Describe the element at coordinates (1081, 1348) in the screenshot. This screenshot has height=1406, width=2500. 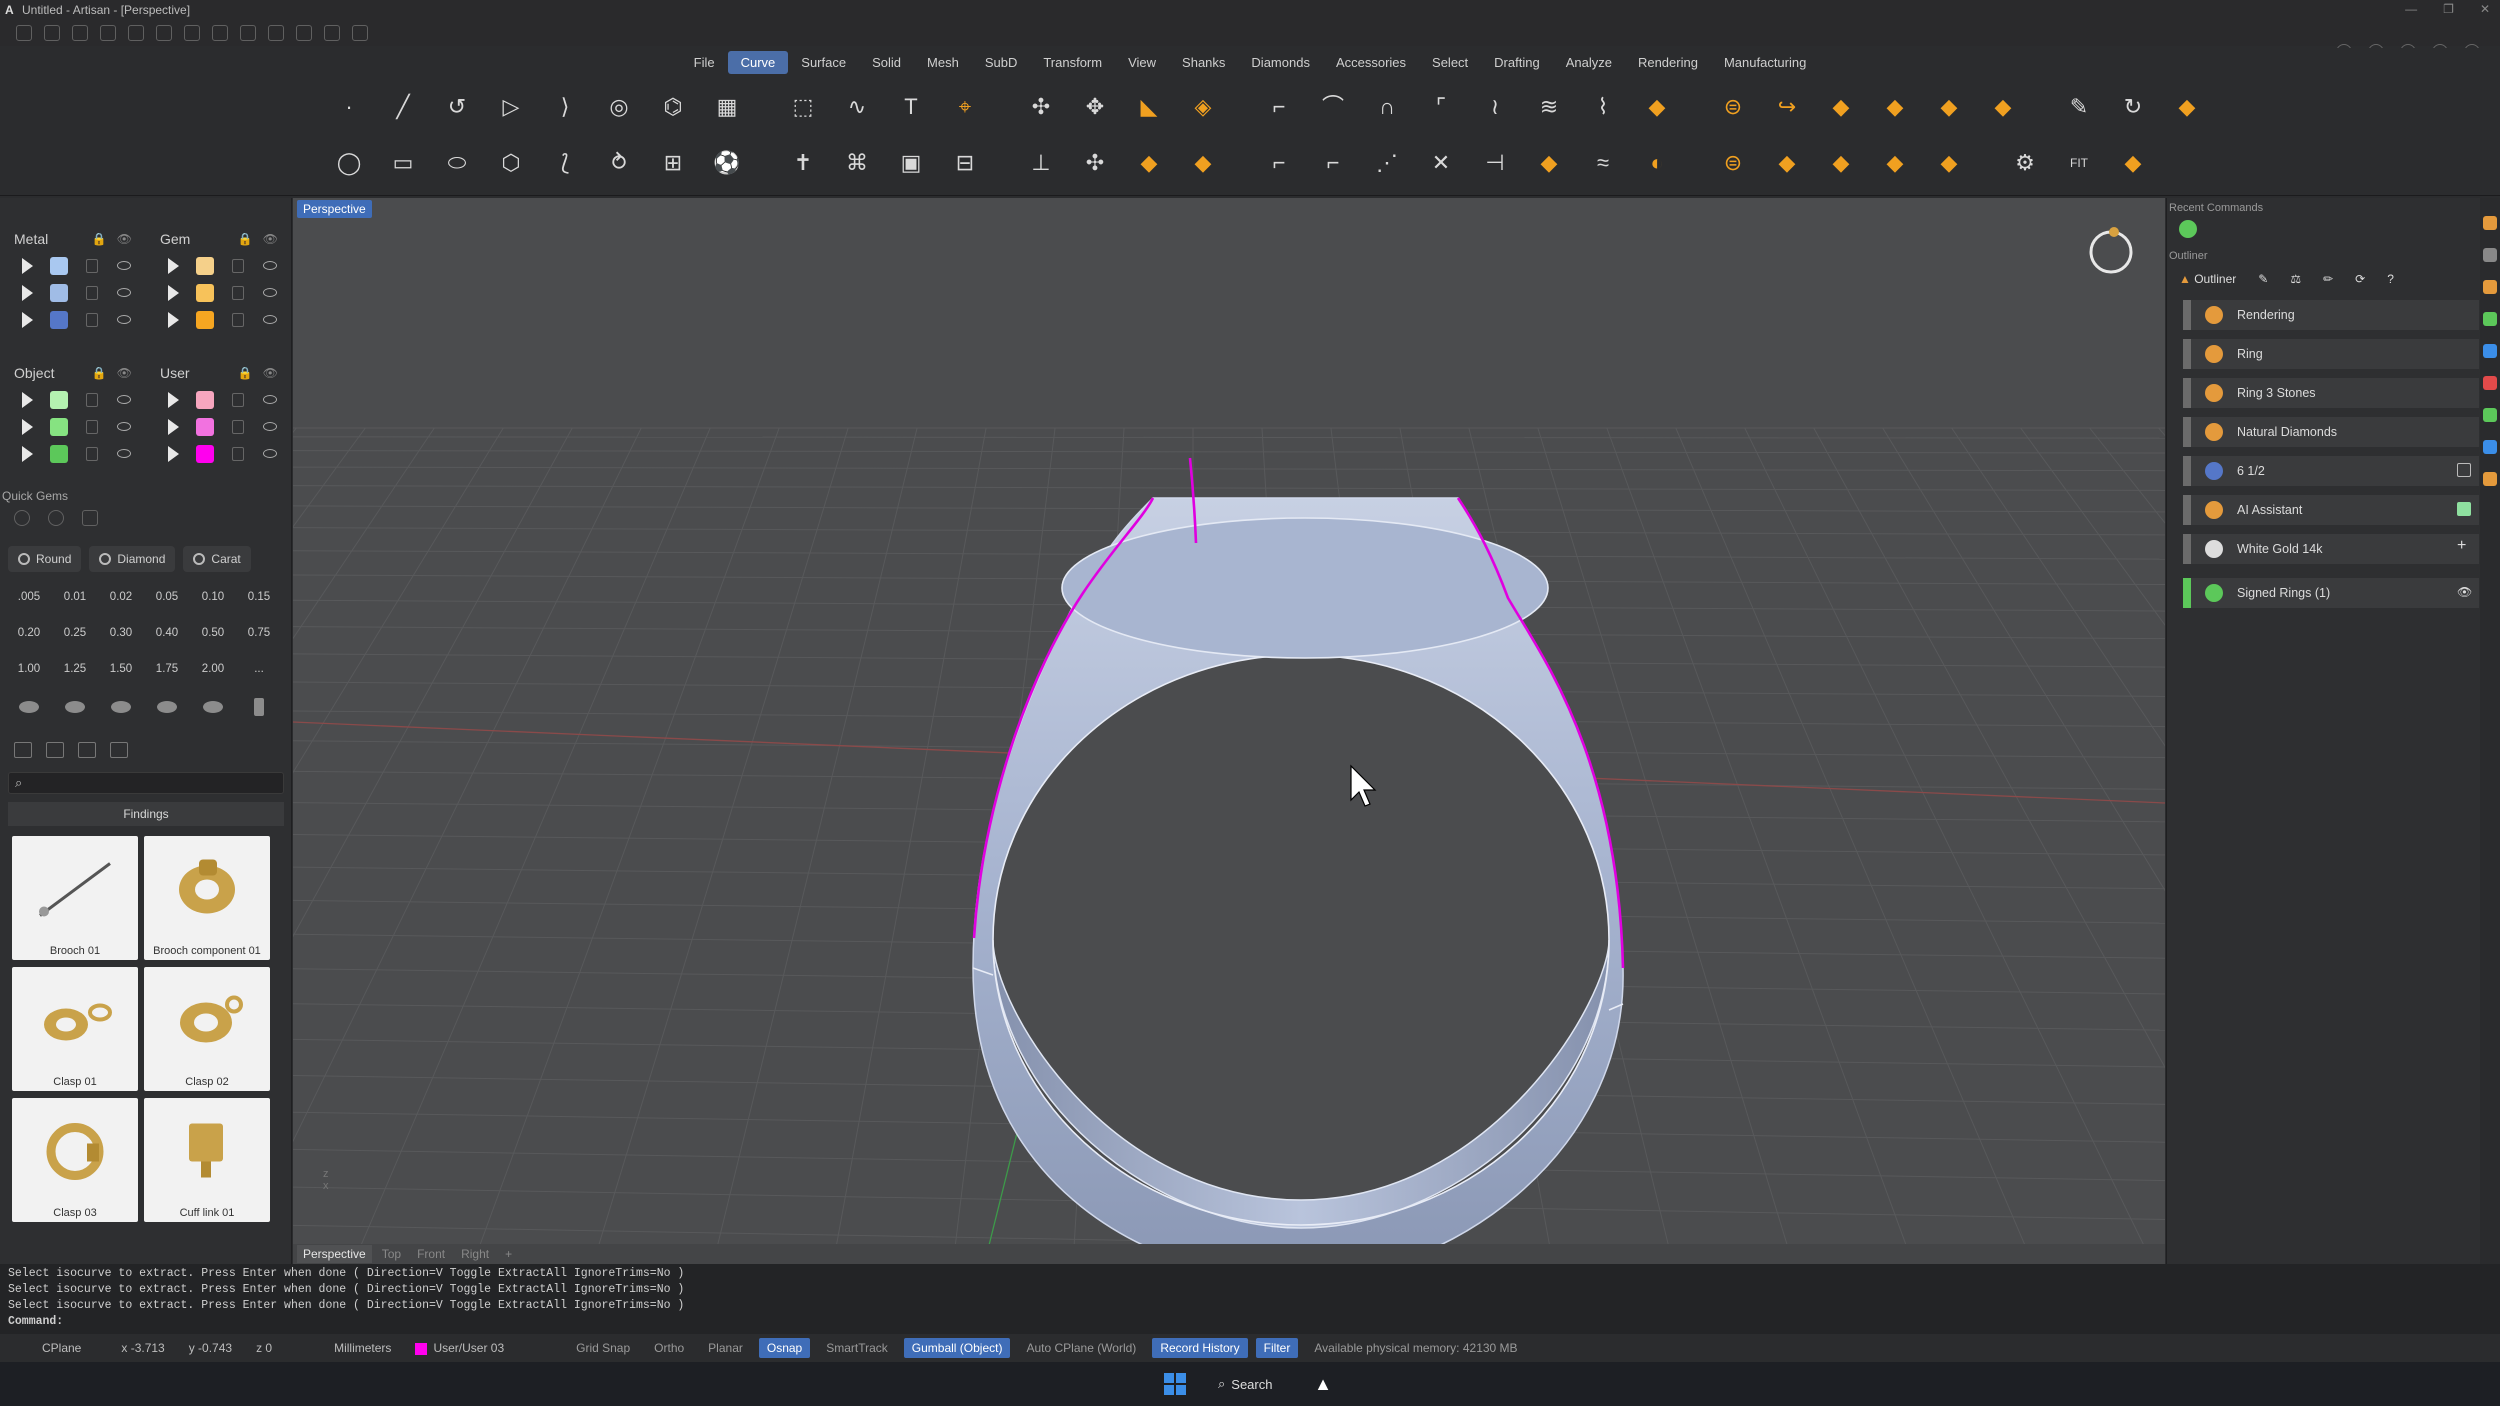
I see `auto-cplane-toggle: Auto CPlane (World)` at that location.